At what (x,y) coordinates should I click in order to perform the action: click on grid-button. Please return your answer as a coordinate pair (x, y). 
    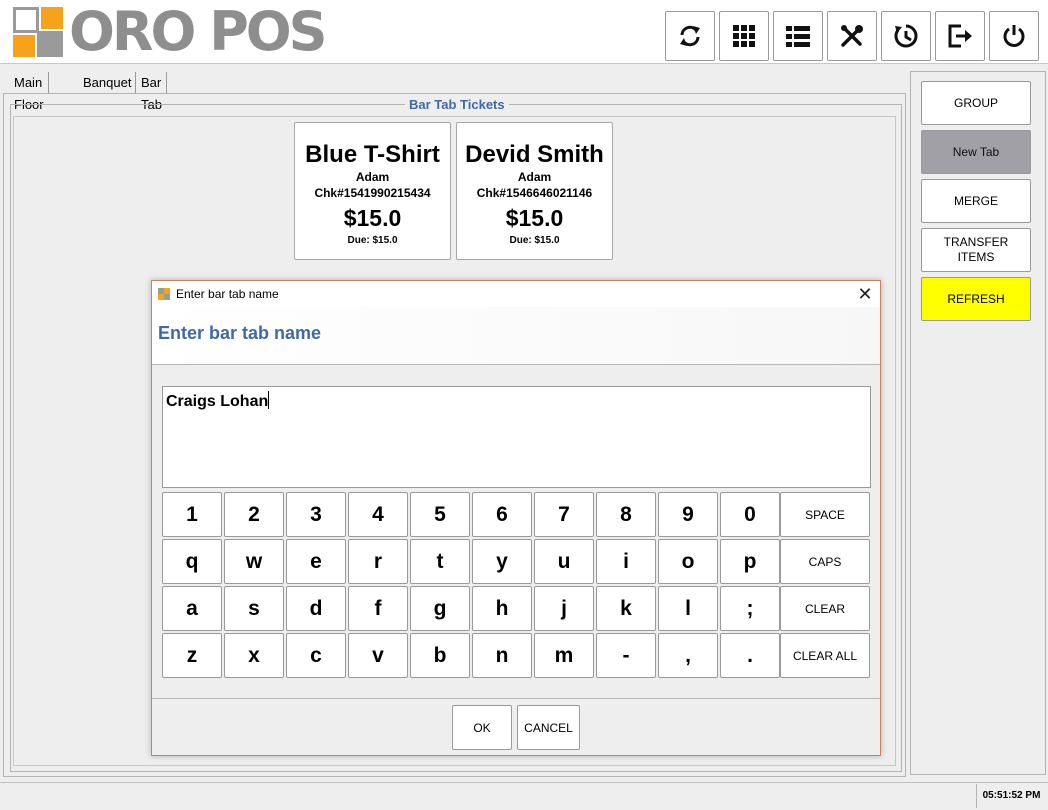
    Looking at the image, I should click on (744, 36).